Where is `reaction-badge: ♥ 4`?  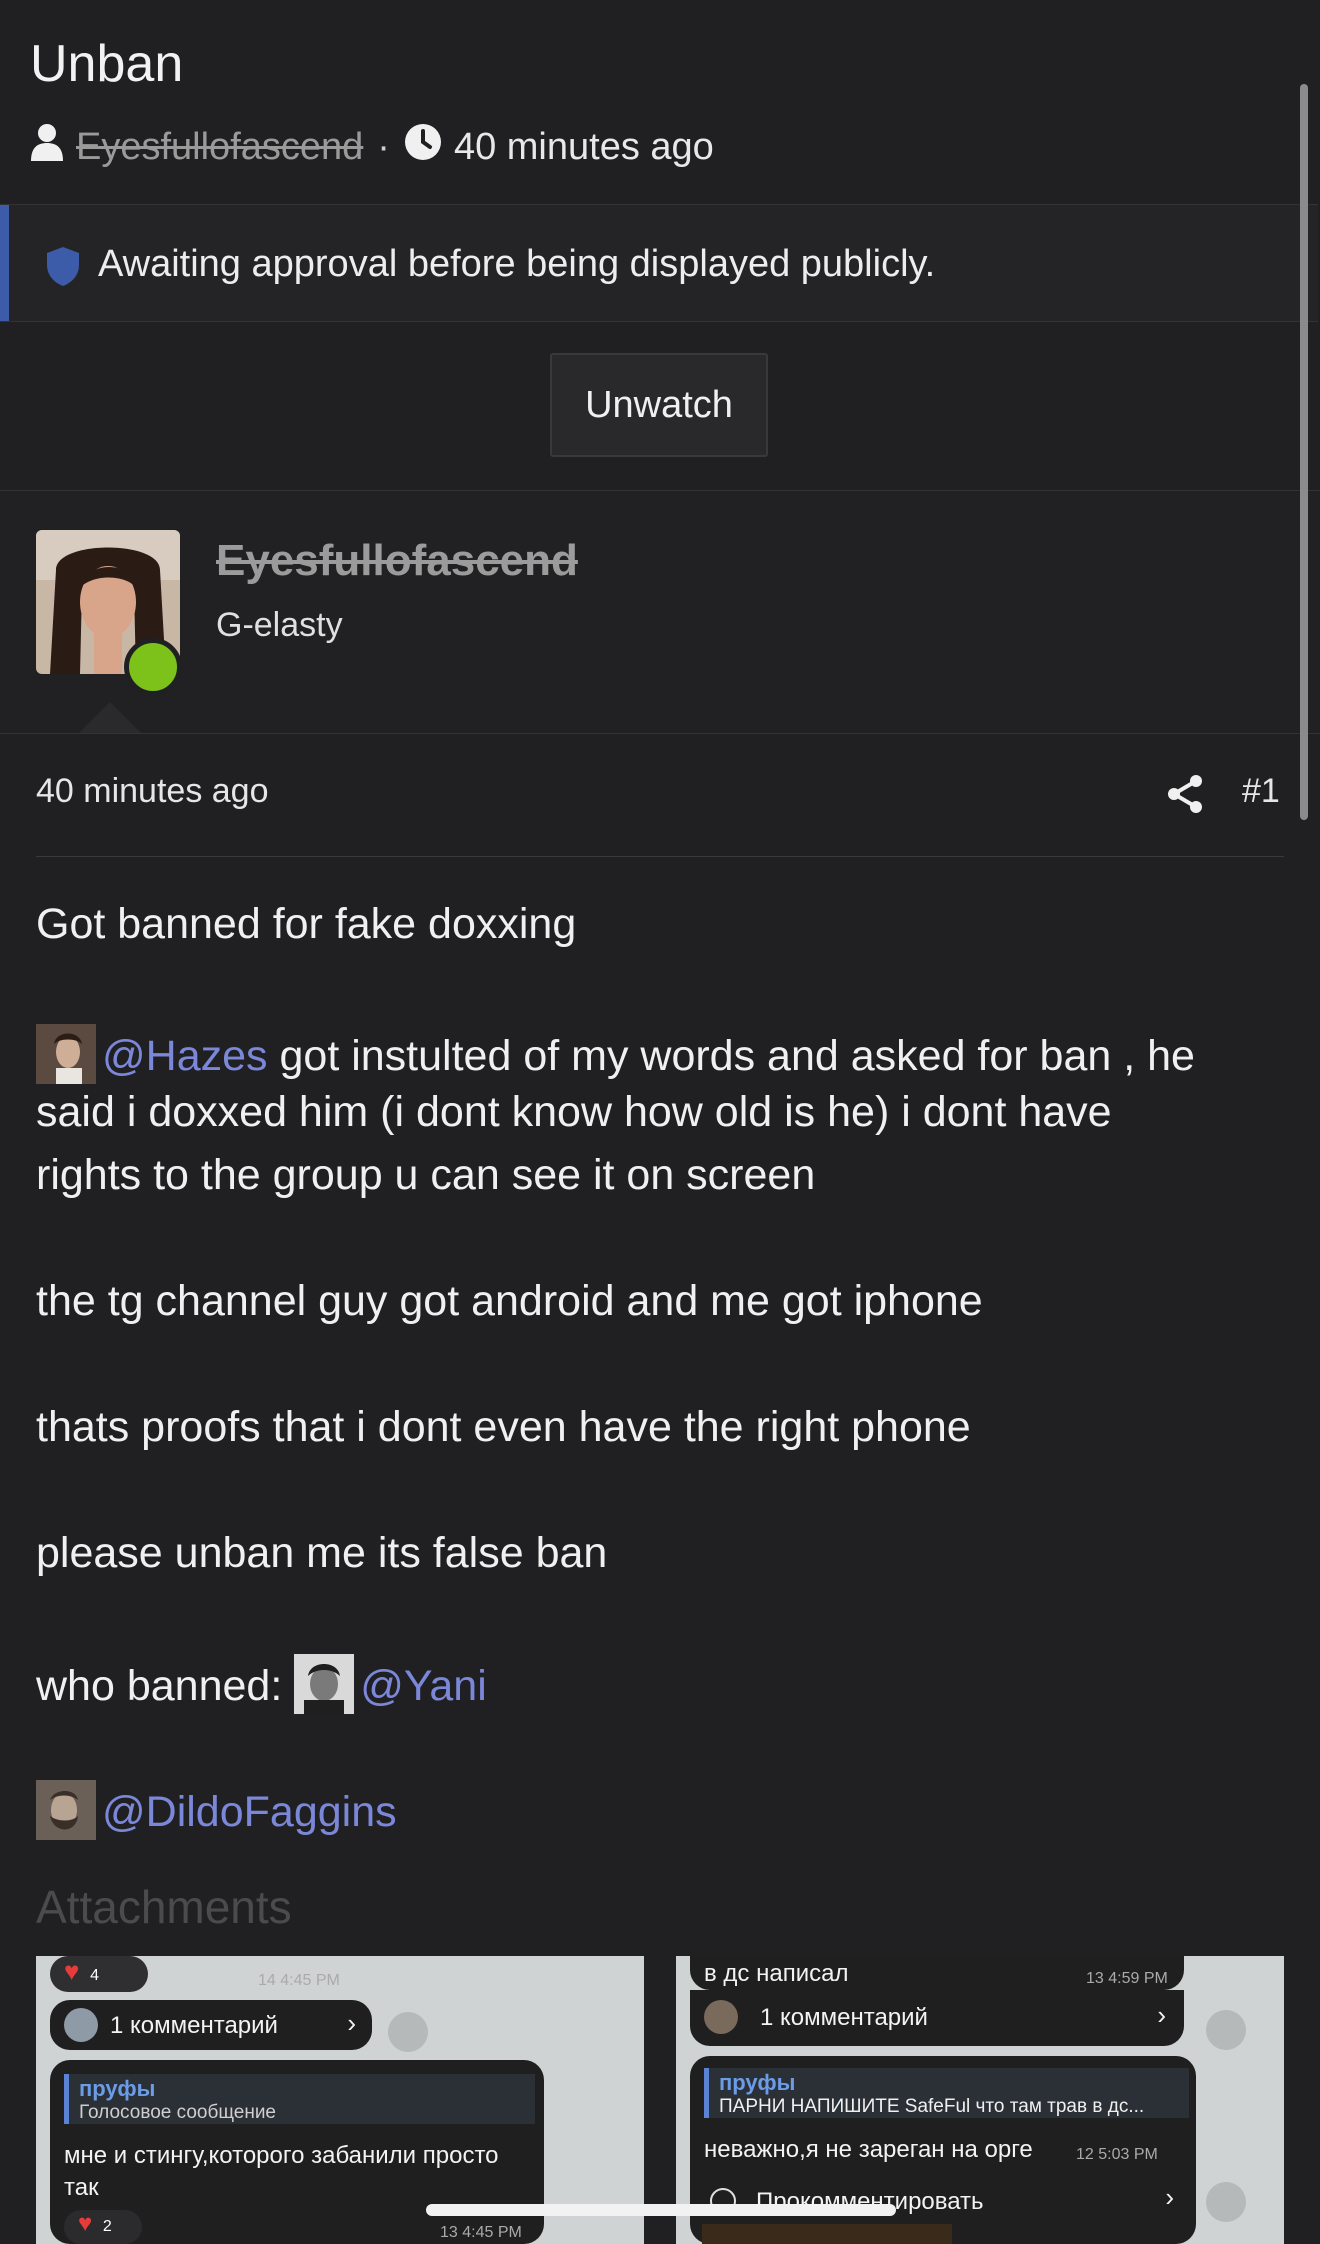
reaction-badge: ♥ 4 is located at coordinates (99, 1974).